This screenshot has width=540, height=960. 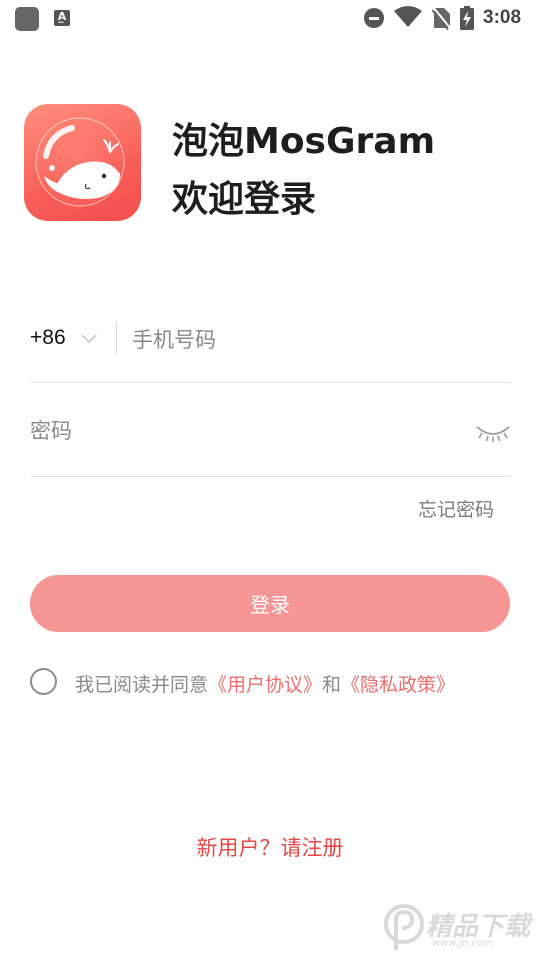 What do you see at coordinates (461, 928) in the screenshot?
I see `watermark: 精品下载 www.jb.com` at bounding box center [461, 928].